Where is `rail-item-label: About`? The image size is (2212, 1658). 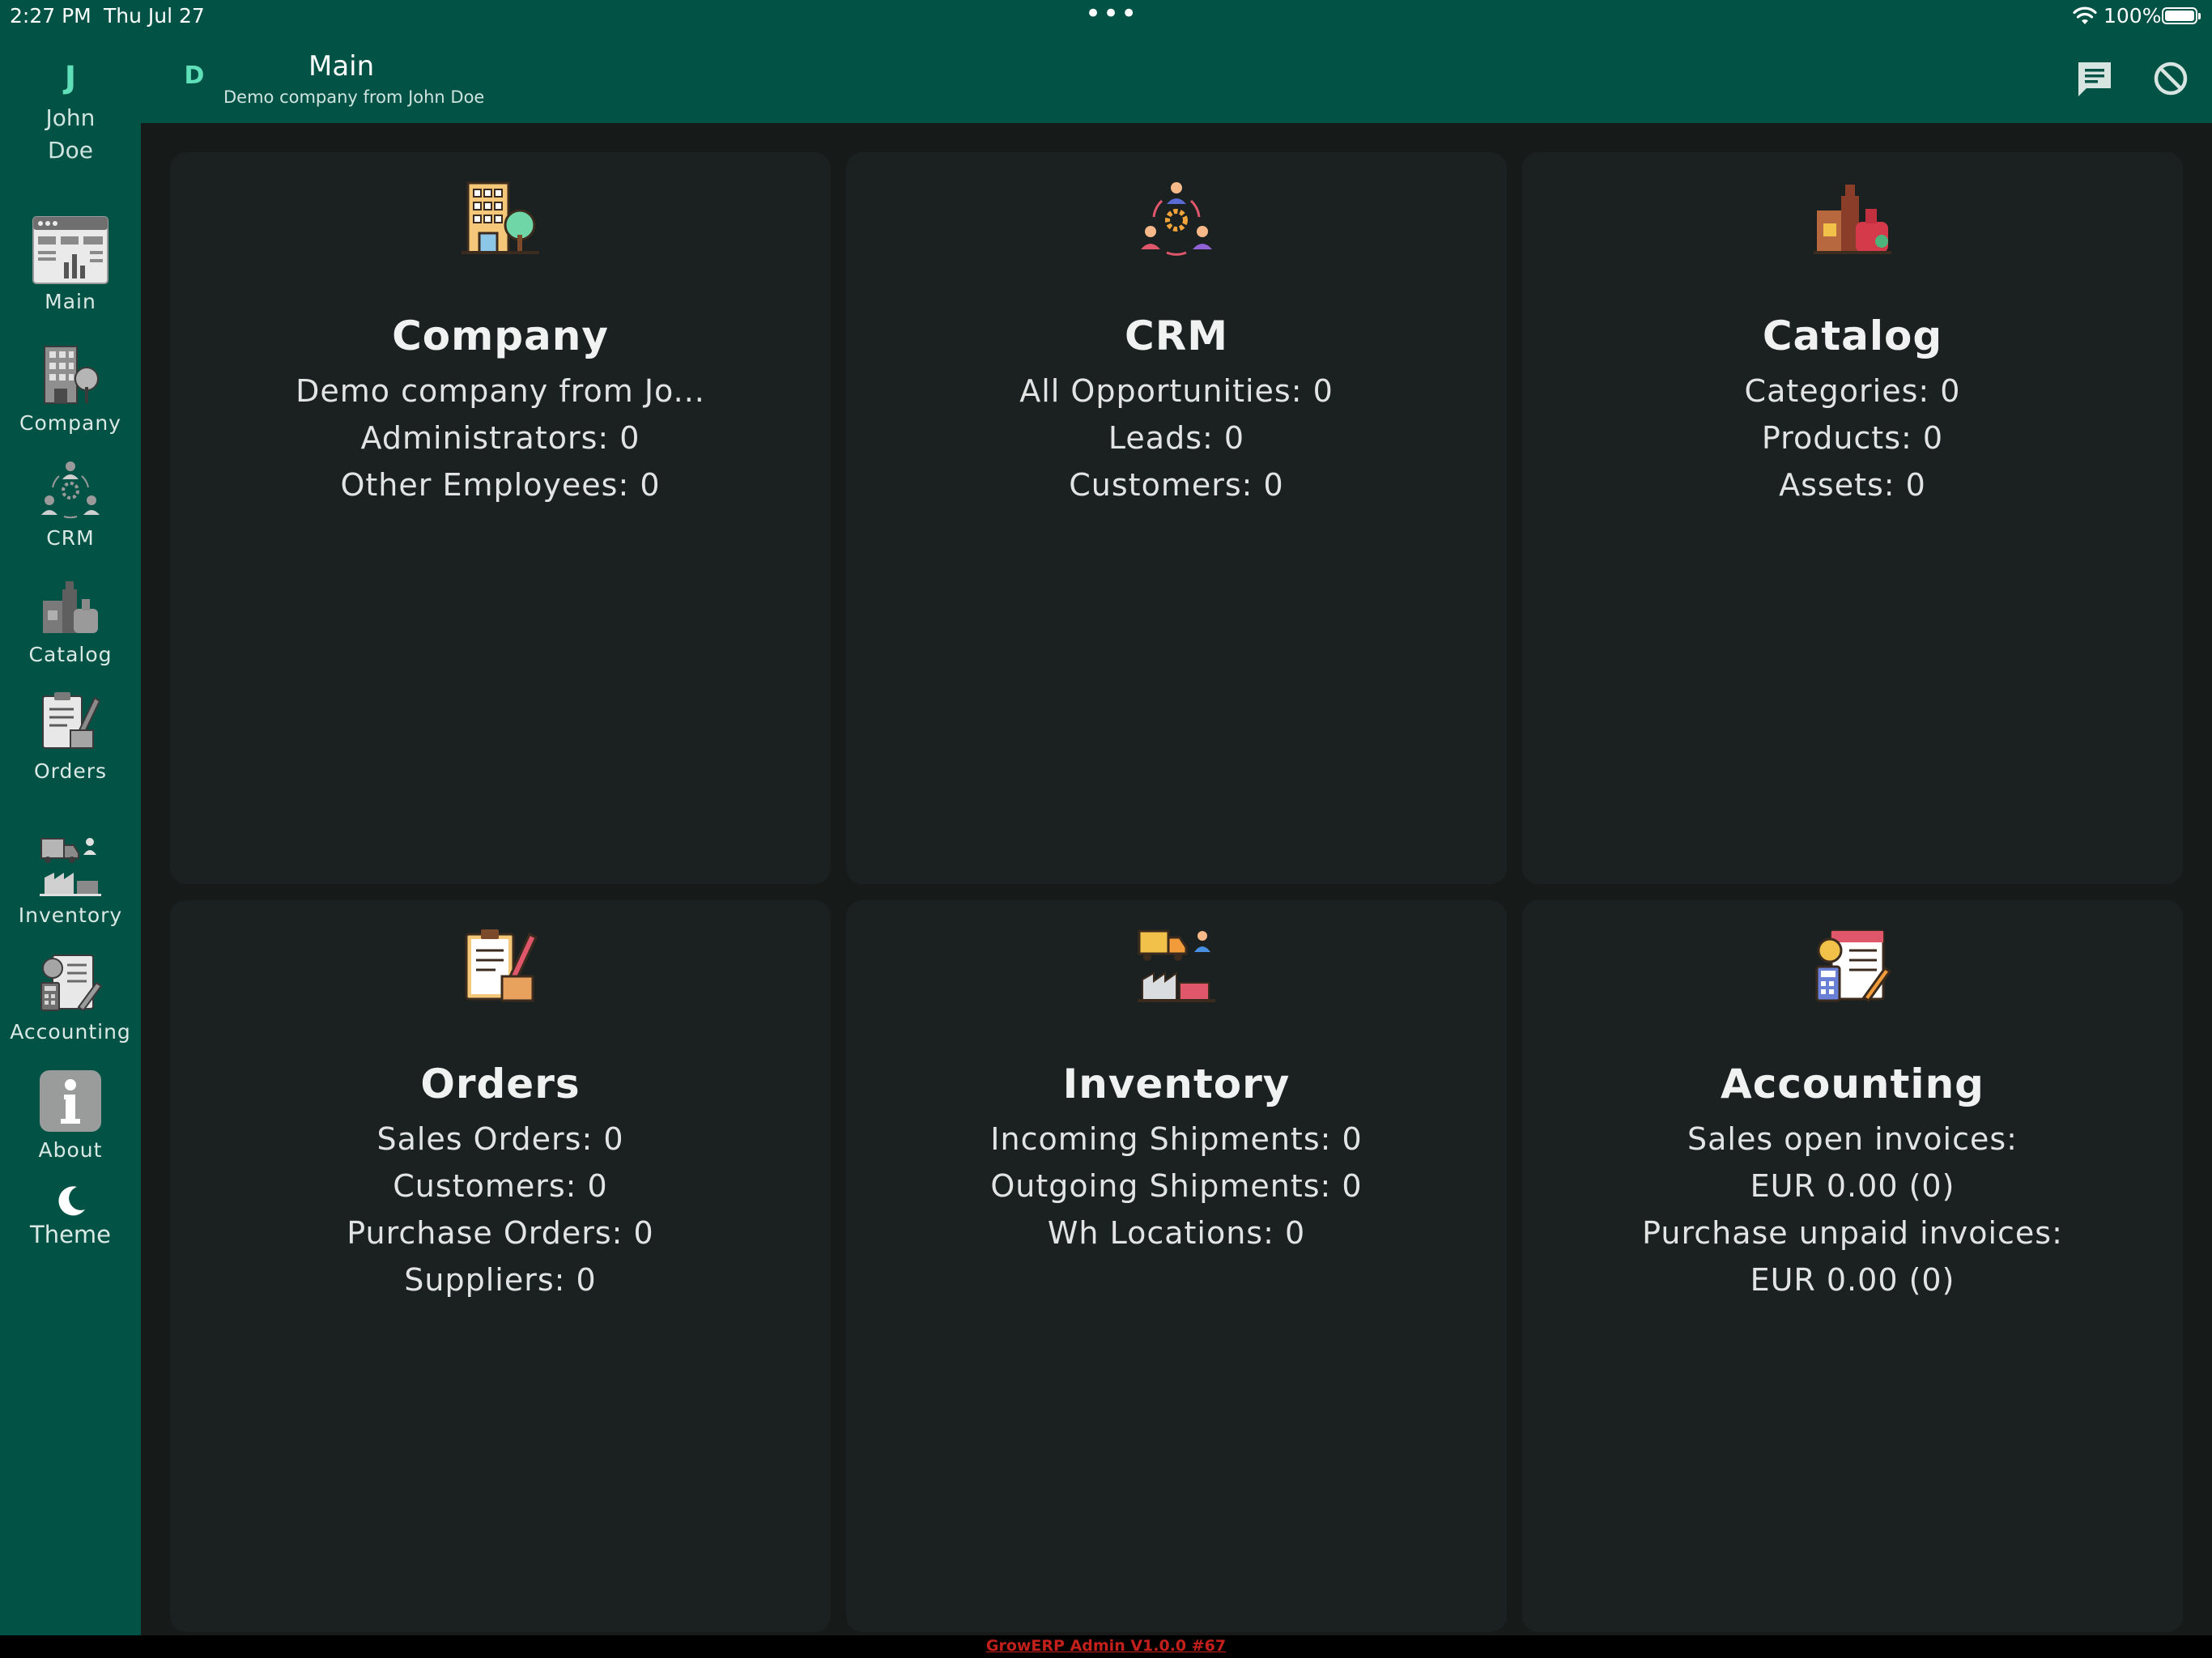
rail-item-label: About is located at coordinates (71, 1150).